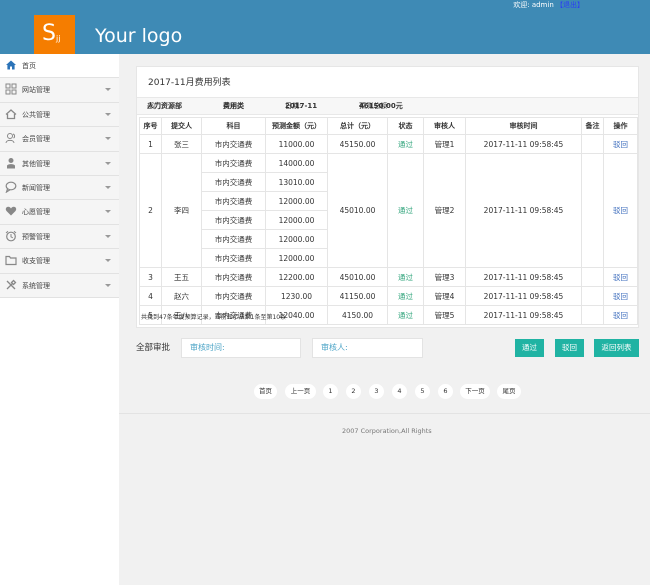  I want to click on sidebar-item-alerts: 预警管理, so click(59, 237).